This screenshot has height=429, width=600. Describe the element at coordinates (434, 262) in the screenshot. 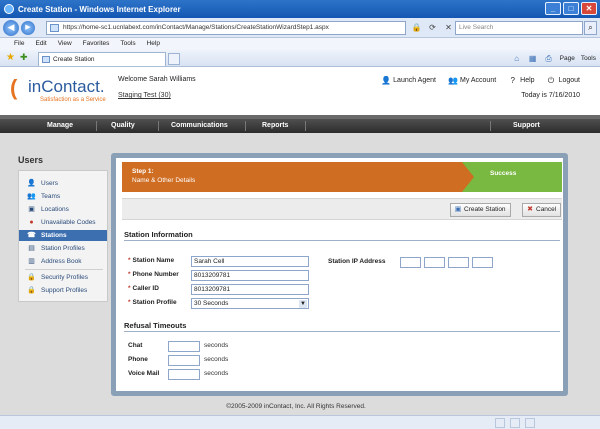

I see `ip-octet-2-input` at that location.